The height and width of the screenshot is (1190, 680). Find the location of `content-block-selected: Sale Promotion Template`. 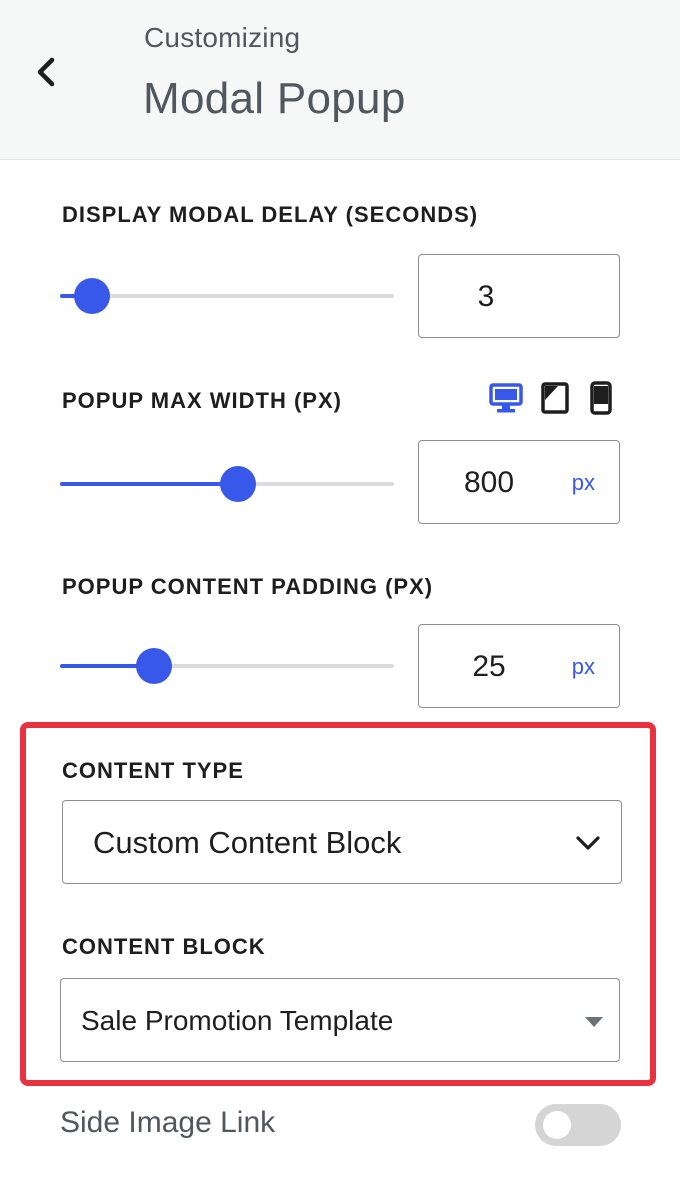

content-block-selected: Sale Promotion Template is located at coordinates (237, 1020).